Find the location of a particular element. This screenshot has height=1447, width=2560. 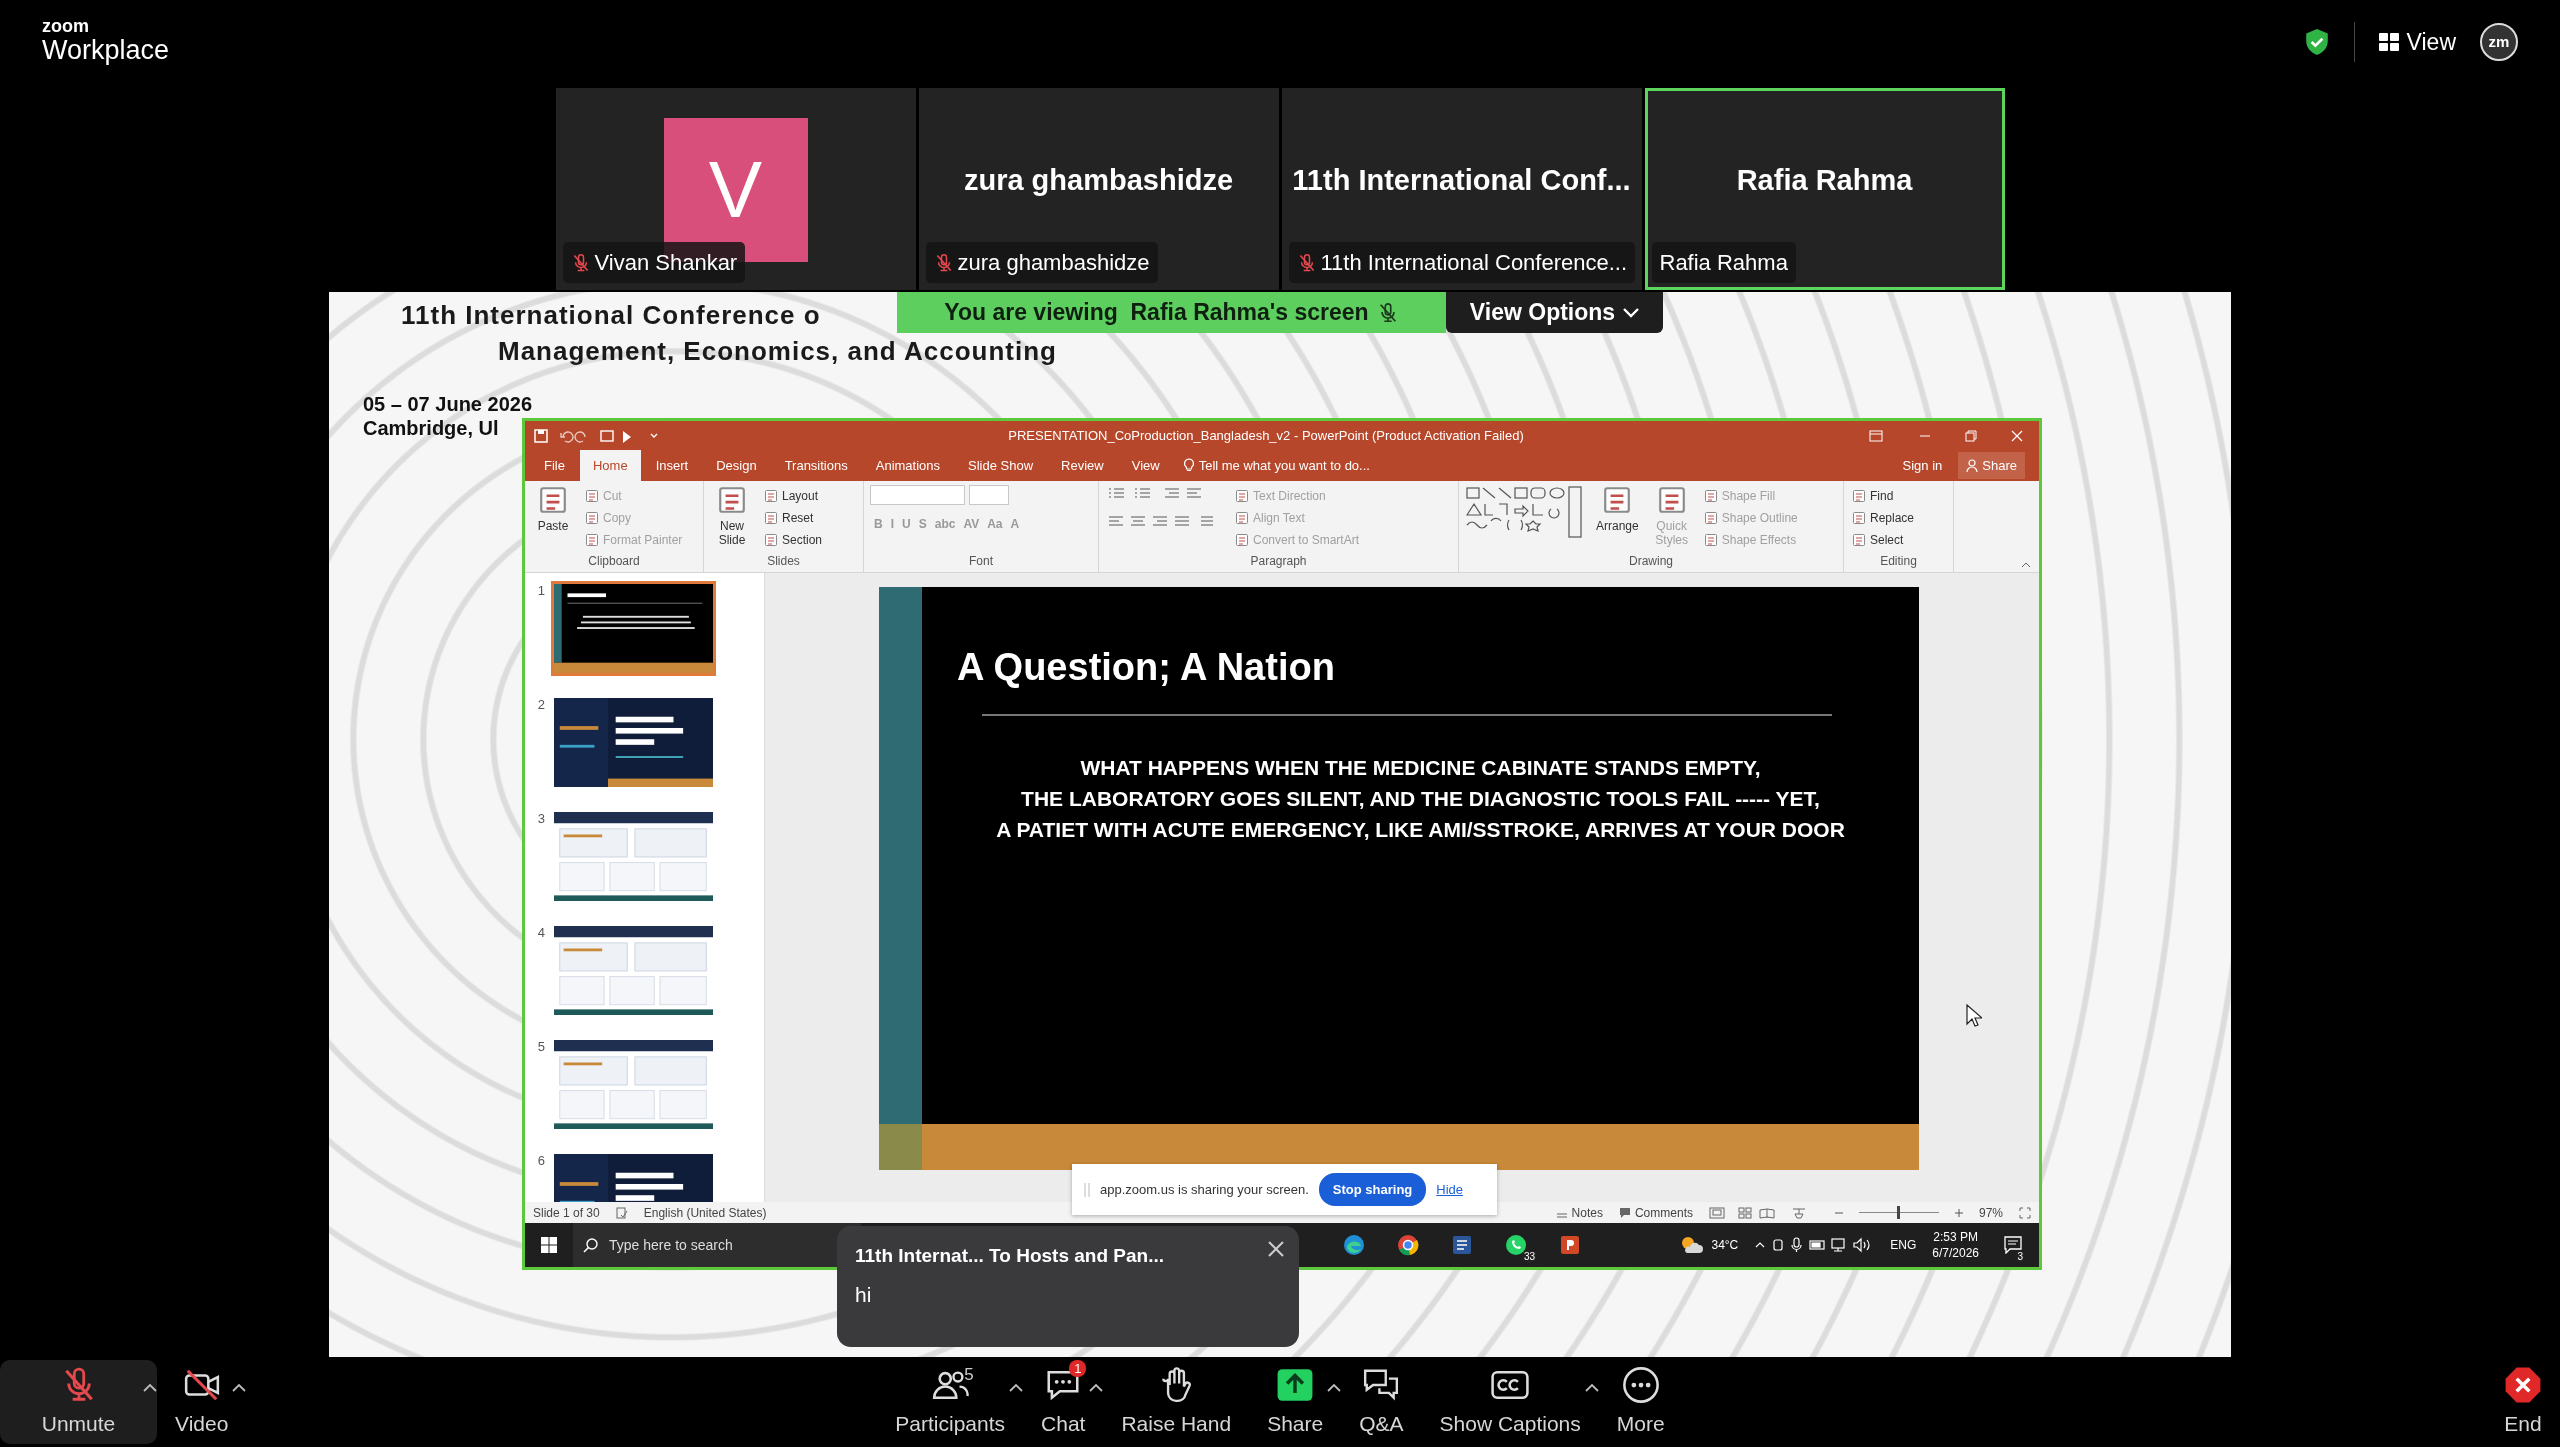

ribbon-button: Replace is located at coordinates (1883, 517).